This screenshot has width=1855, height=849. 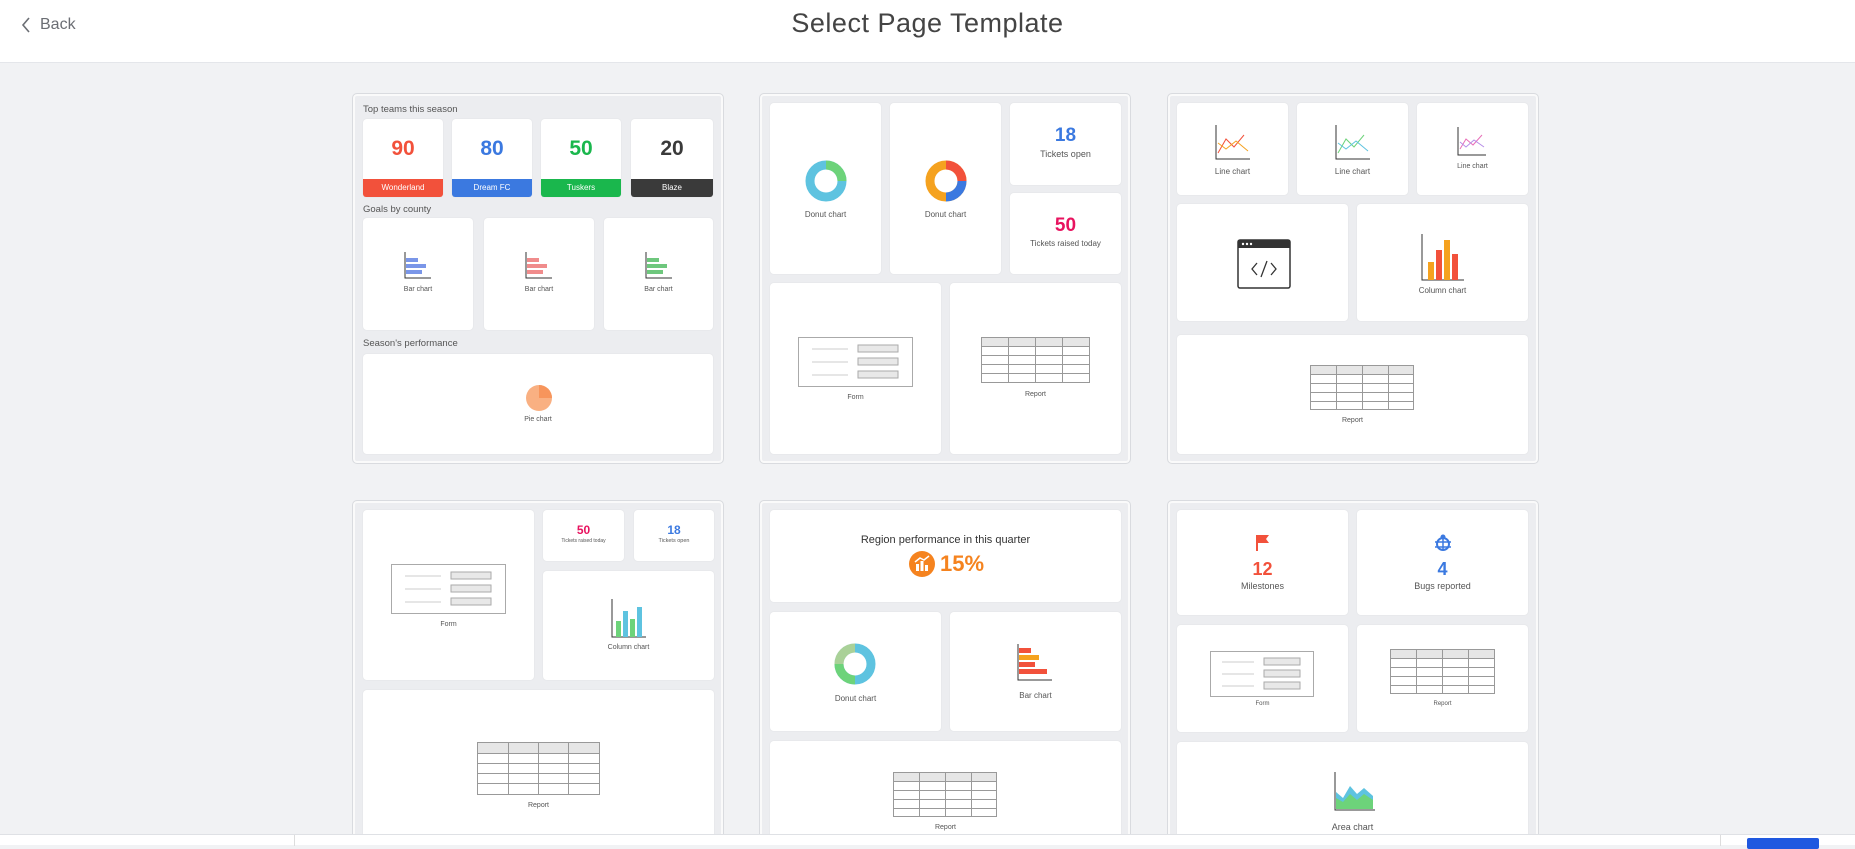 I want to click on team-name: Tuskers, so click(x=581, y=188).